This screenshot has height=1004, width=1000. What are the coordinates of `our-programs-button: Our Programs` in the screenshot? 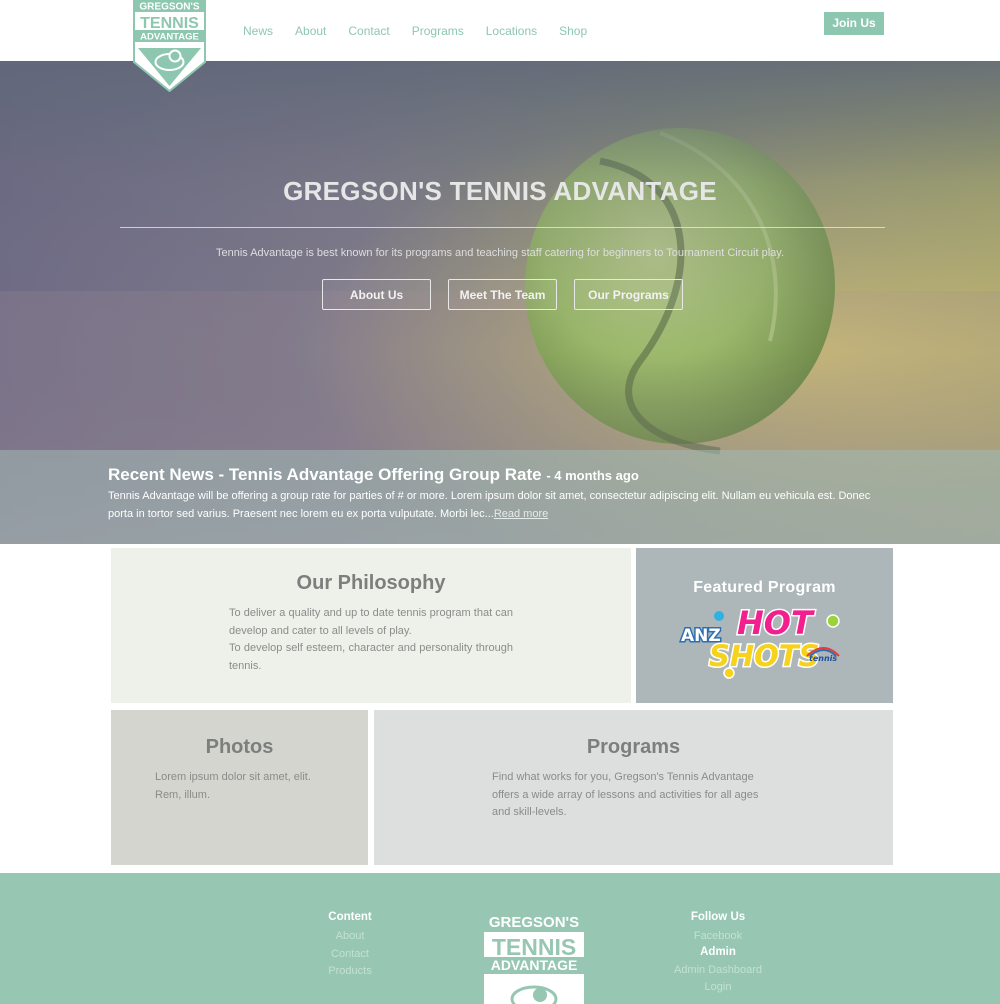 It's located at (628, 294).